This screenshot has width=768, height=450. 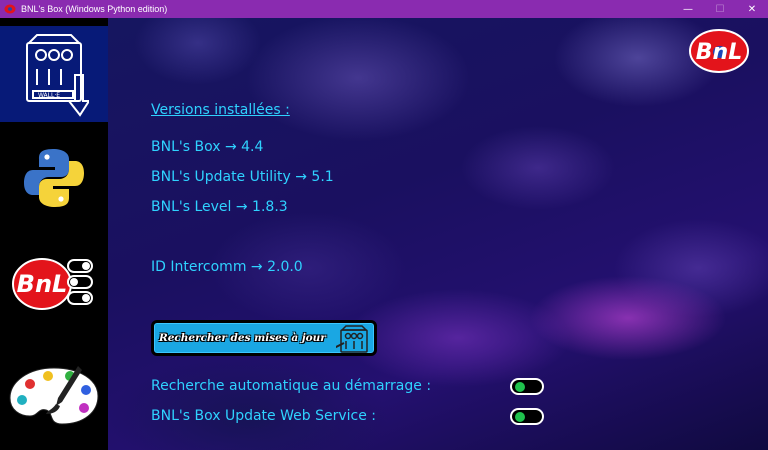 What do you see at coordinates (242, 177) in the screenshot?
I see `version-update-utility: BNL's Update Utility → 5.1` at bounding box center [242, 177].